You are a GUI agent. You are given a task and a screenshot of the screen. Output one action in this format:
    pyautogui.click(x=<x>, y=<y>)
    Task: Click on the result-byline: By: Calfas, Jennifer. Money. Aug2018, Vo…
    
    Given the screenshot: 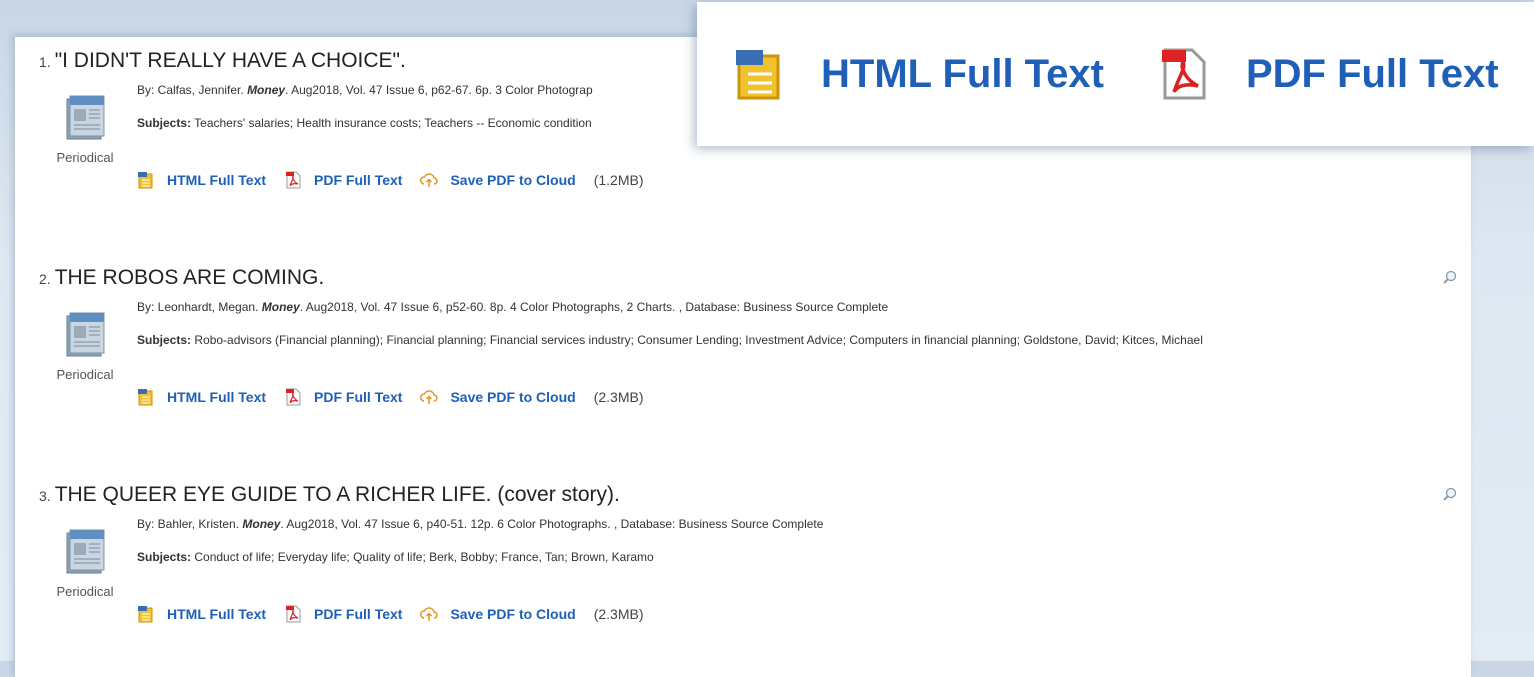 What is the action you would take?
    pyautogui.click(x=365, y=90)
    